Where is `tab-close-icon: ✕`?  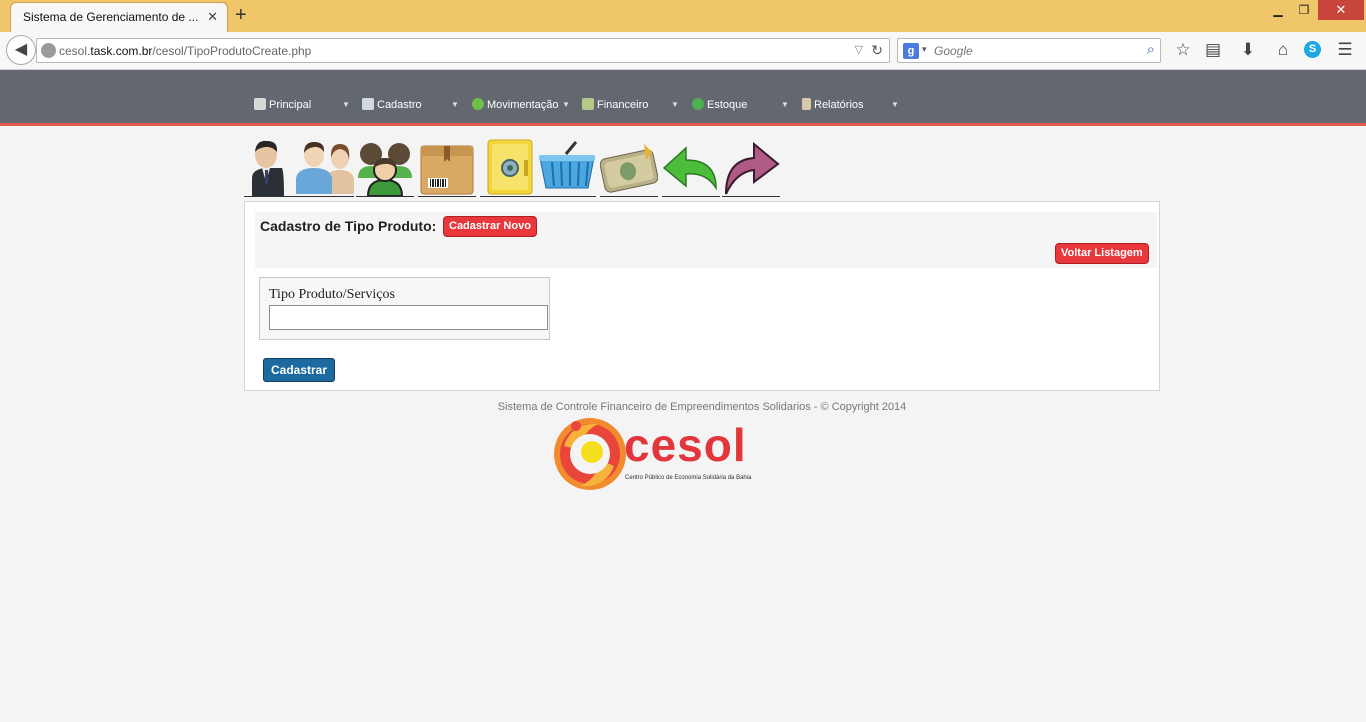 tab-close-icon: ✕ is located at coordinates (212, 17).